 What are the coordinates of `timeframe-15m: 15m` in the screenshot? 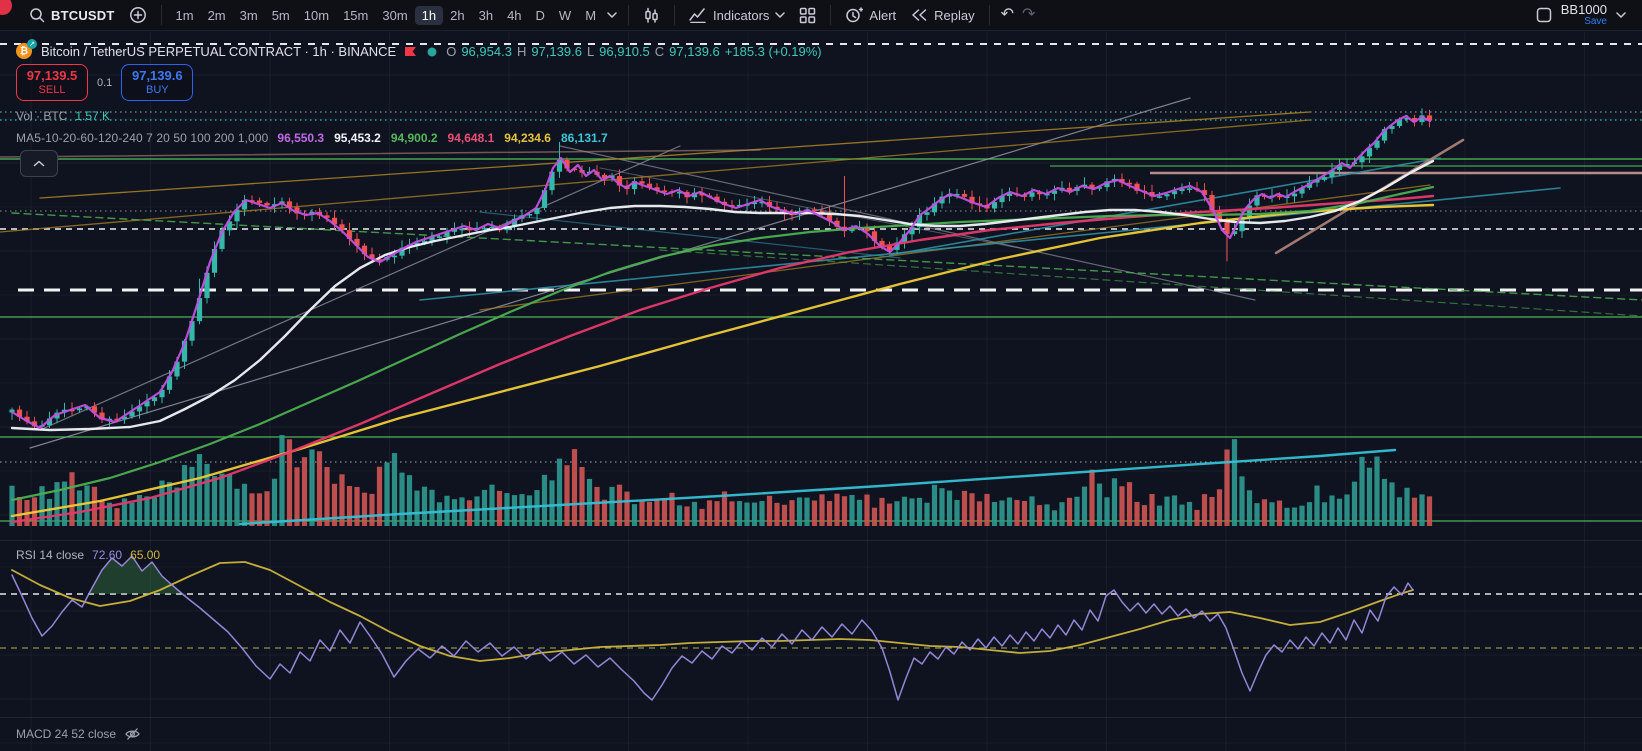 It's located at (355, 15).